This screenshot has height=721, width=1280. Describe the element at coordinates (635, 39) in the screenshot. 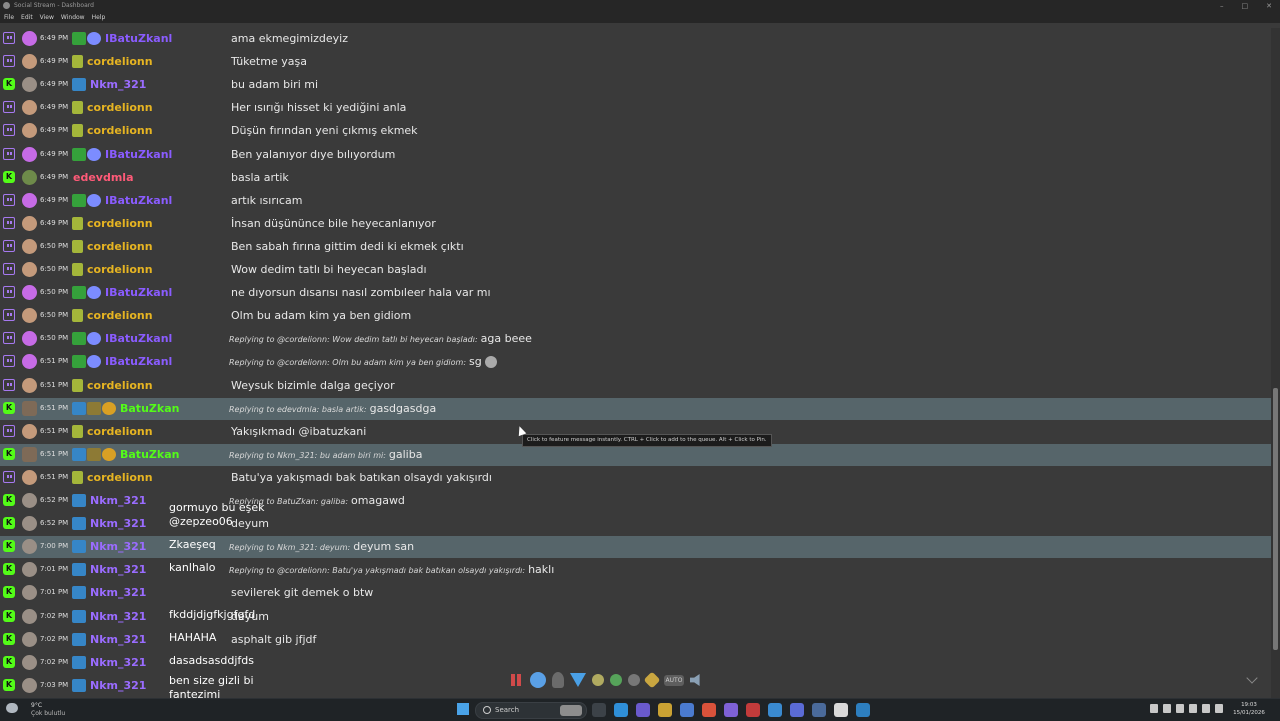

I see `chat-message-row: 6:49 PM IBatuZkanl ama ekmegimizdeyiz` at that location.